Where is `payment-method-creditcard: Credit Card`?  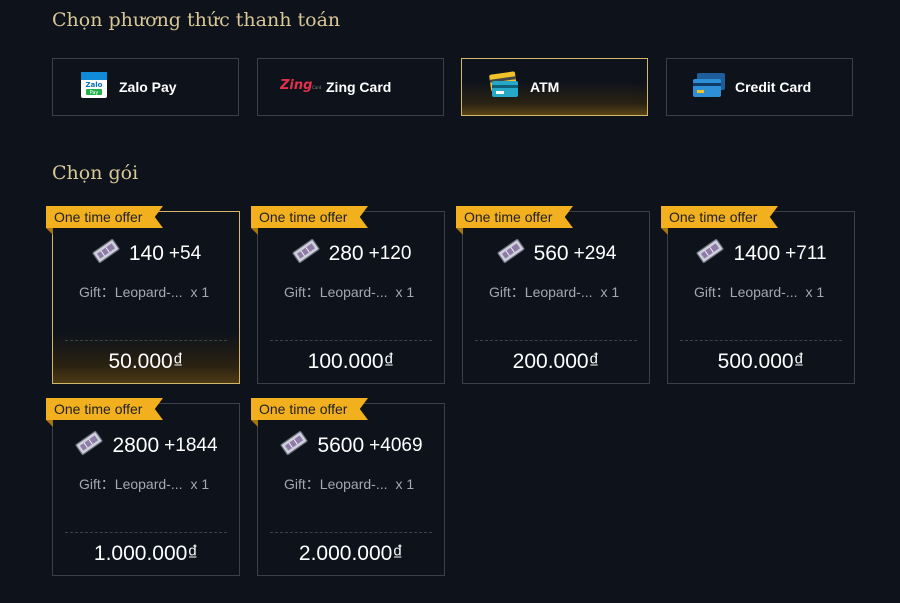 payment-method-creditcard: Credit Card is located at coordinates (759, 87).